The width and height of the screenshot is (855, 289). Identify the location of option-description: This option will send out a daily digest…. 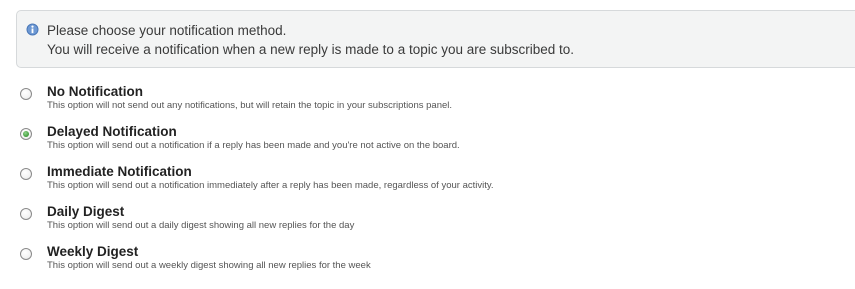
(201, 225).